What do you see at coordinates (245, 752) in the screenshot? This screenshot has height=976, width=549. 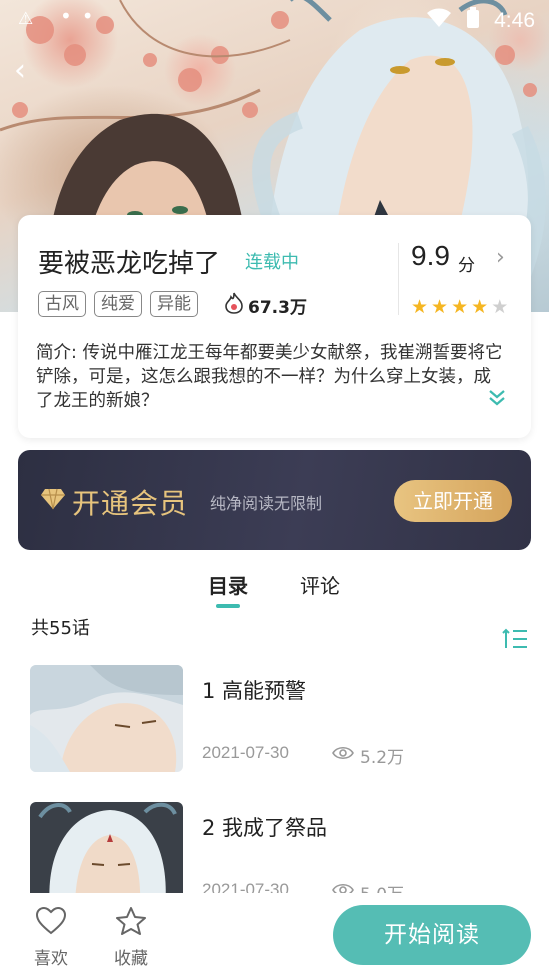 I see `chapter-date: 2021-07-30` at bounding box center [245, 752].